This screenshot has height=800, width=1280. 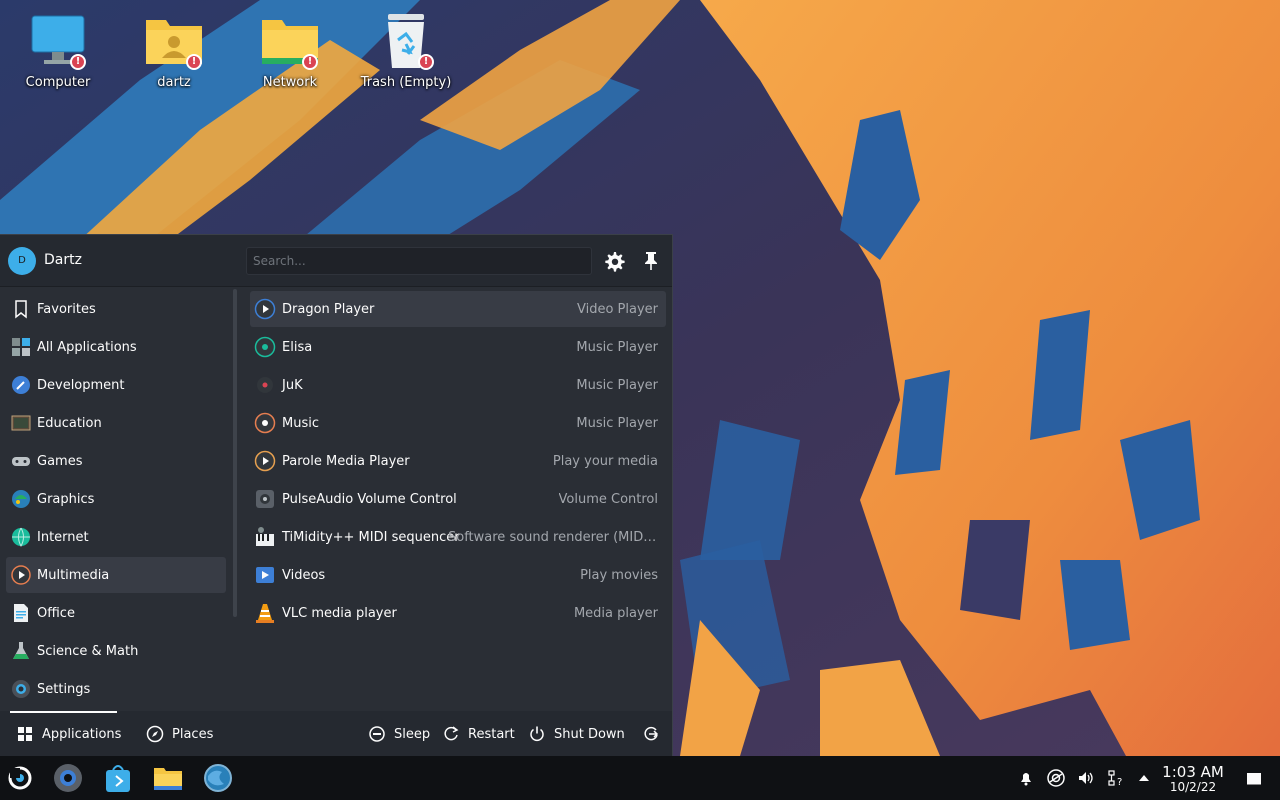 I want to click on discover-launcher, so click(x=118, y=778).